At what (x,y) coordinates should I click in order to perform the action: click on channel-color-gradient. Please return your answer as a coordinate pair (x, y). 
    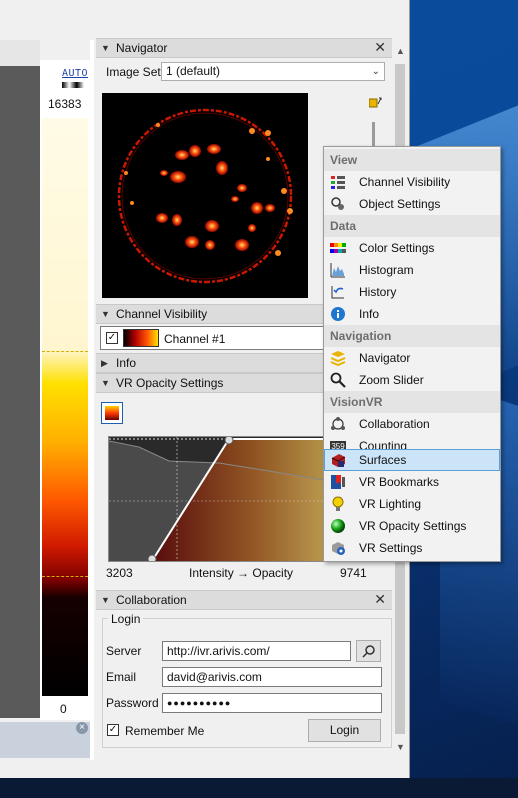
    Looking at the image, I should click on (141, 338).